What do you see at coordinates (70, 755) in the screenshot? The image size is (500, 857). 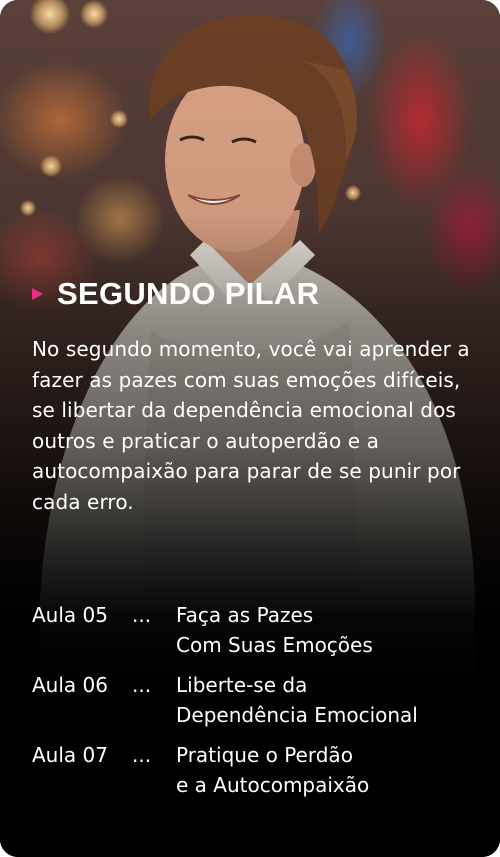 I see `lesson-number: Aula 07` at bounding box center [70, 755].